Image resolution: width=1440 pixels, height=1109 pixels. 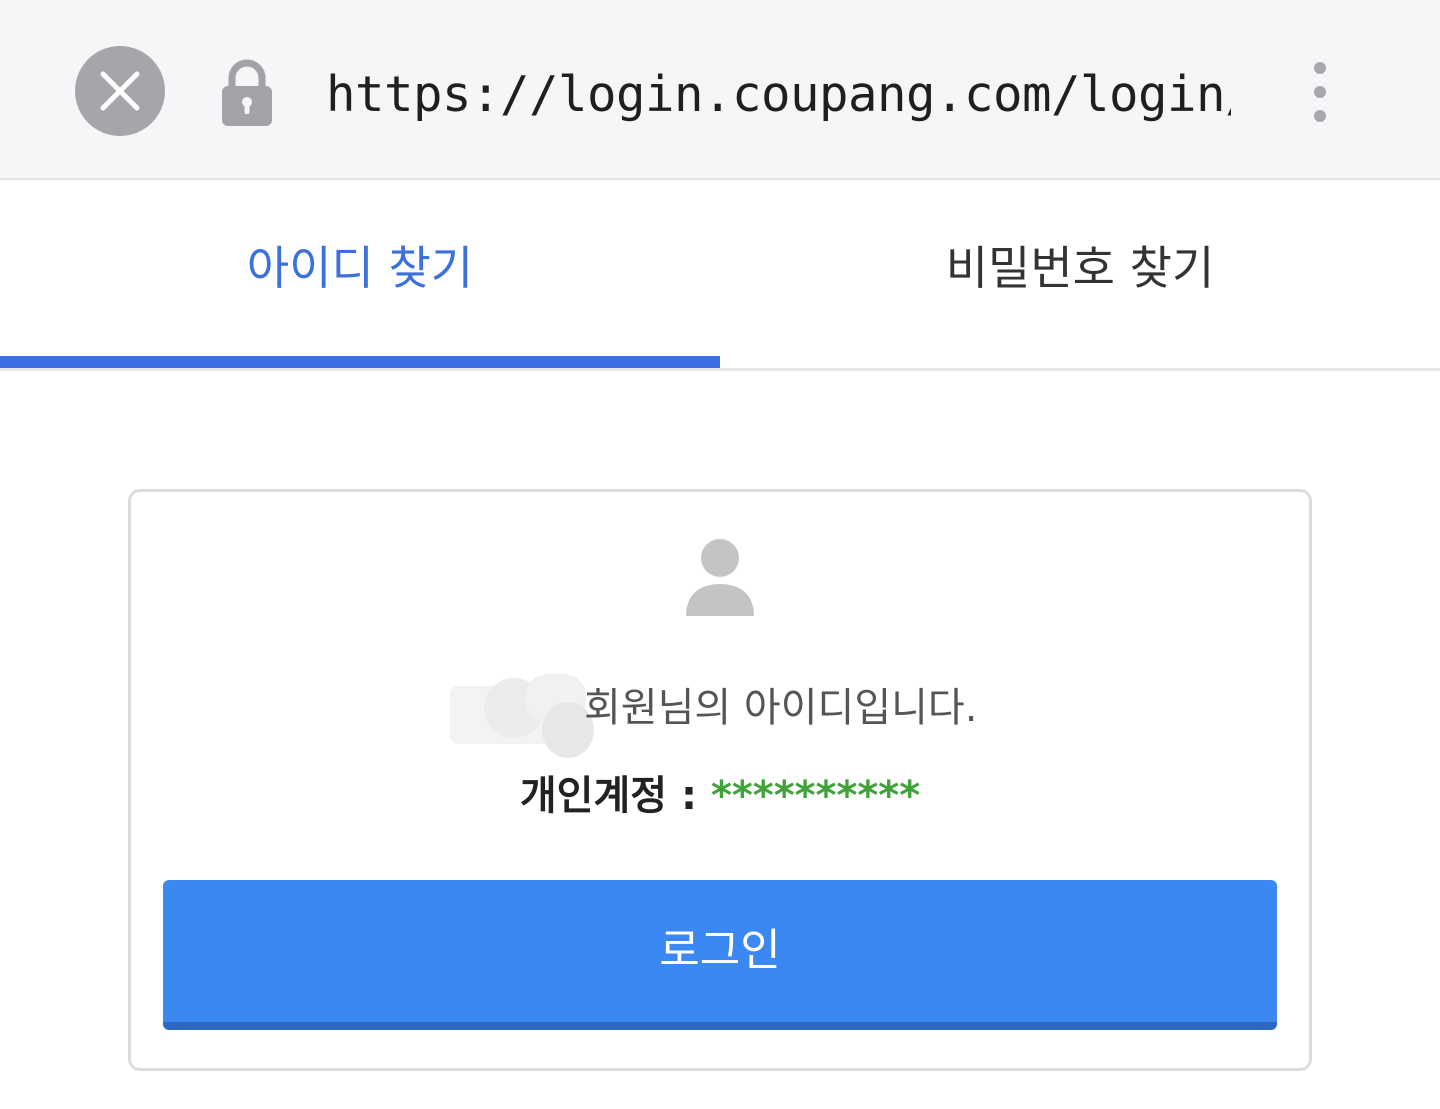 What do you see at coordinates (778, 95) in the screenshot?
I see `address-bar-url: https://login.coupang.com/login/acco` at bounding box center [778, 95].